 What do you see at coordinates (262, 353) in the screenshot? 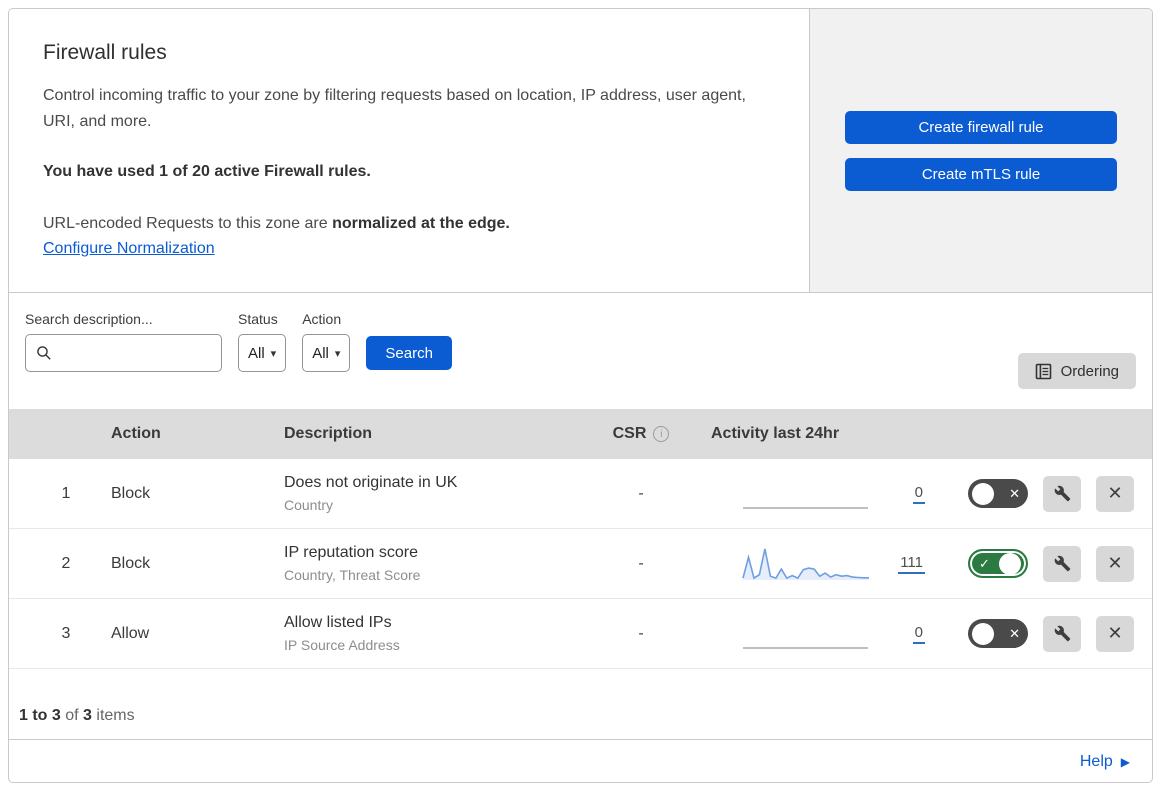
I see `status-dropdown: All ▾` at bounding box center [262, 353].